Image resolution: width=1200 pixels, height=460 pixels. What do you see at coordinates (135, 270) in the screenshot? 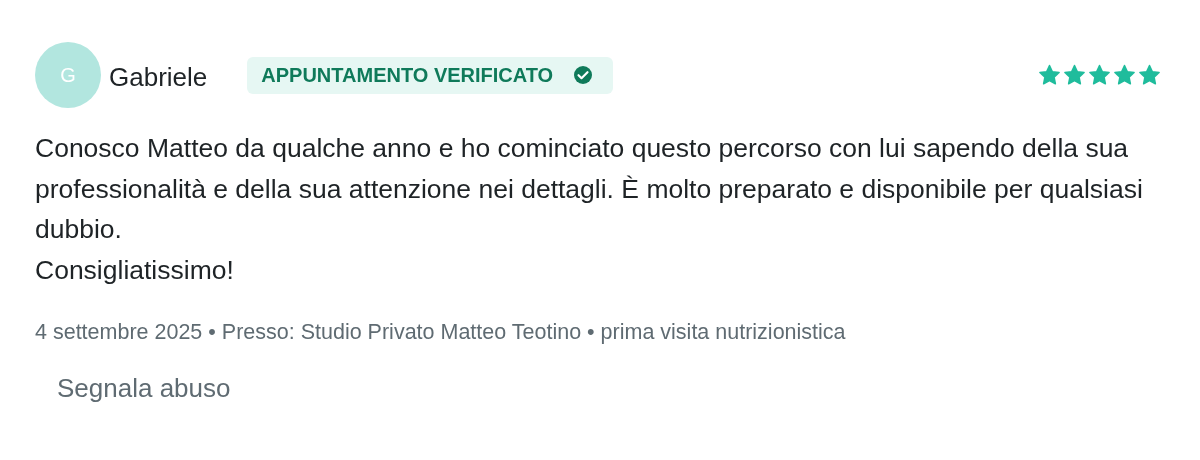
I see `review-text: Consigliatissimo!` at bounding box center [135, 270].